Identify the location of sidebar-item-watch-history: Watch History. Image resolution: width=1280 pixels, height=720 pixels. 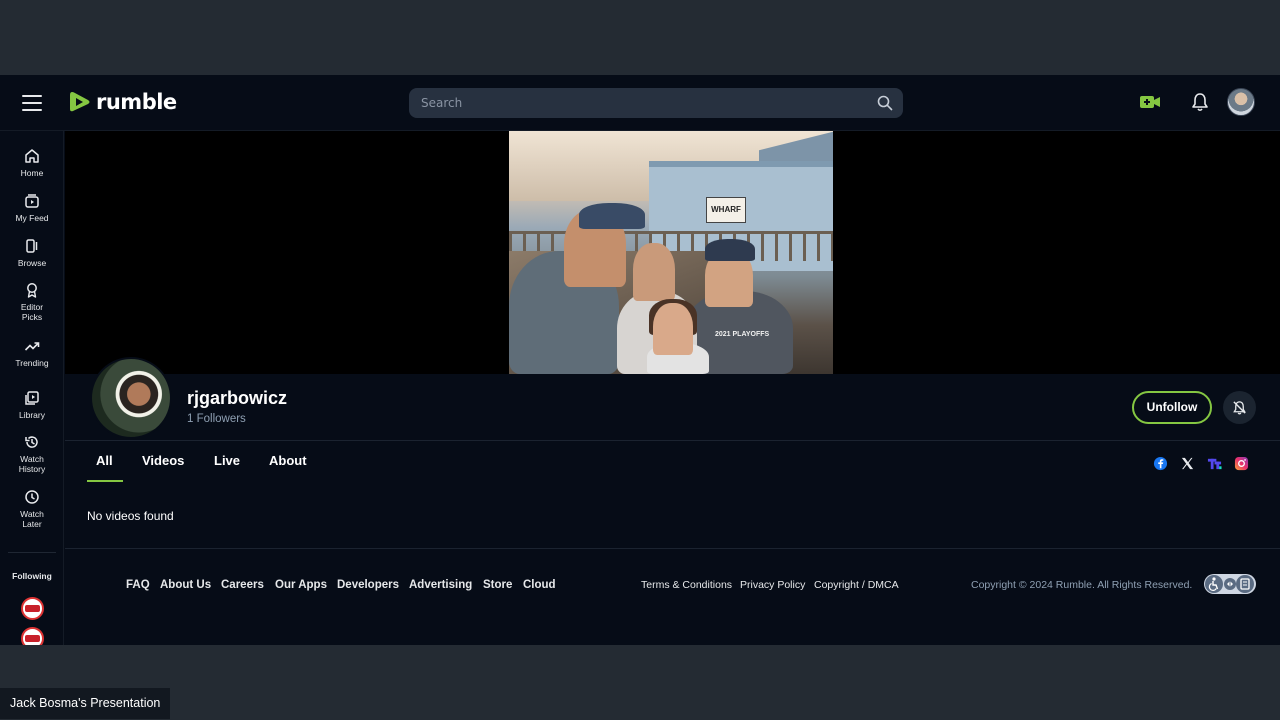
(32, 454).